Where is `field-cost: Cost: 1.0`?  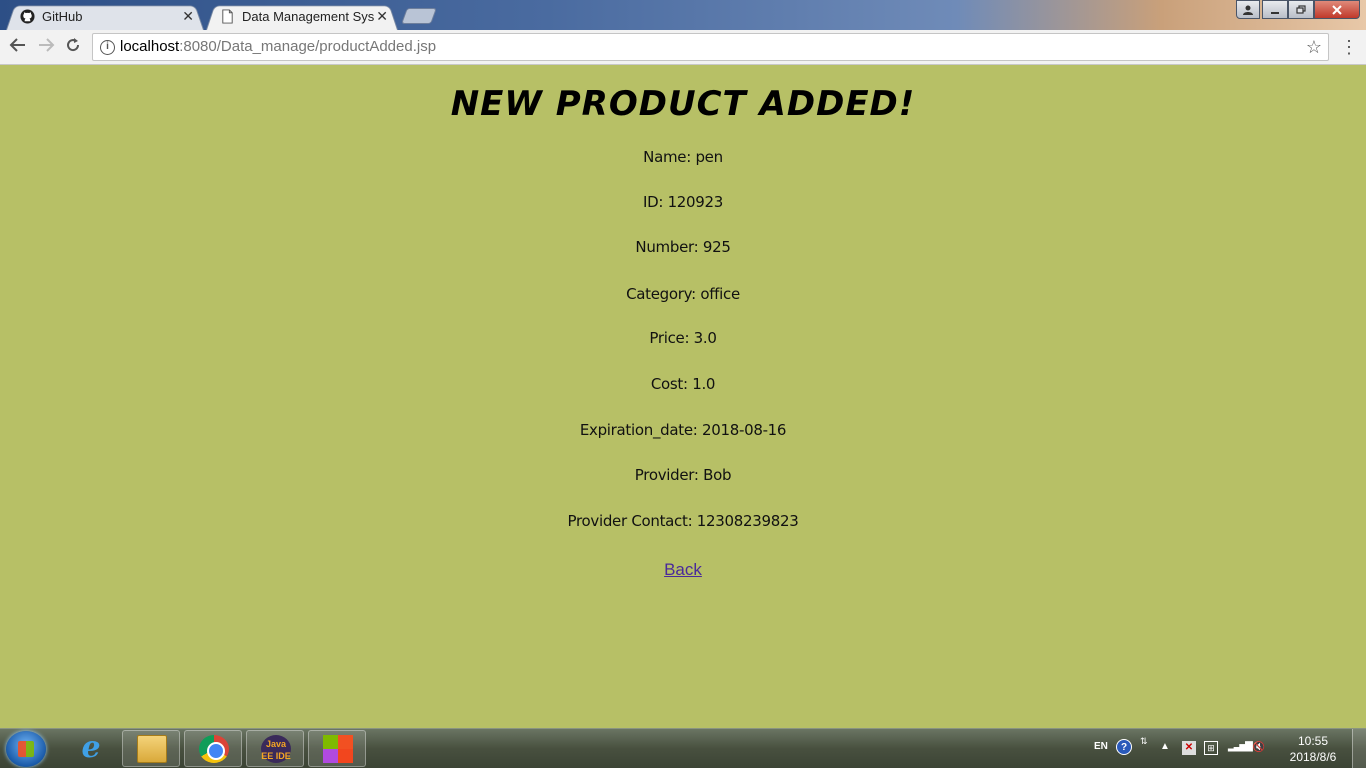
field-cost: Cost: 1.0 is located at coordinates (683, 384).